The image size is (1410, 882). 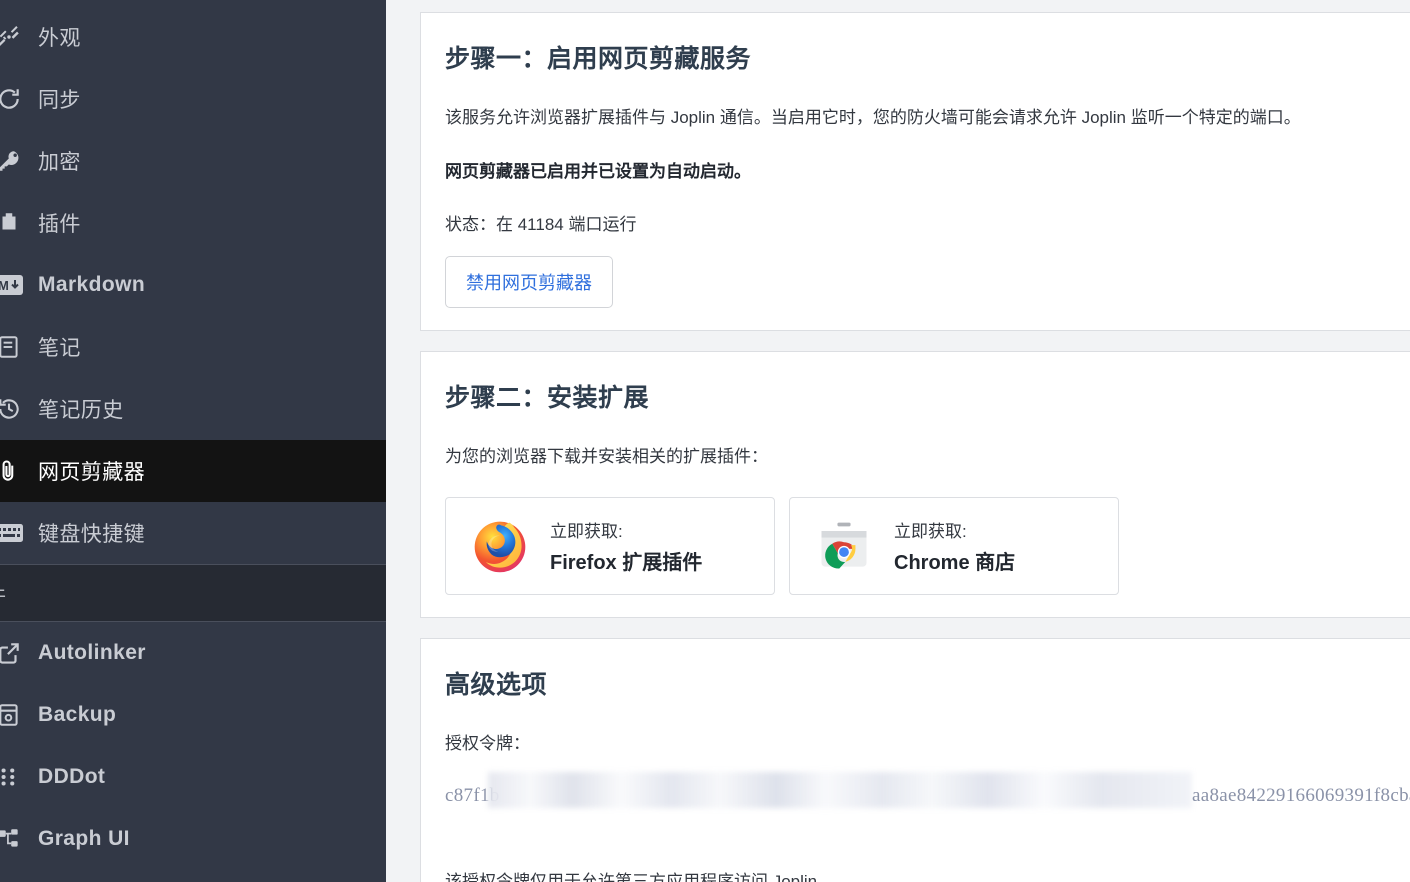 I want to click on sidebar-item-label: 键盘快捷键, so click(x=91, y=534).